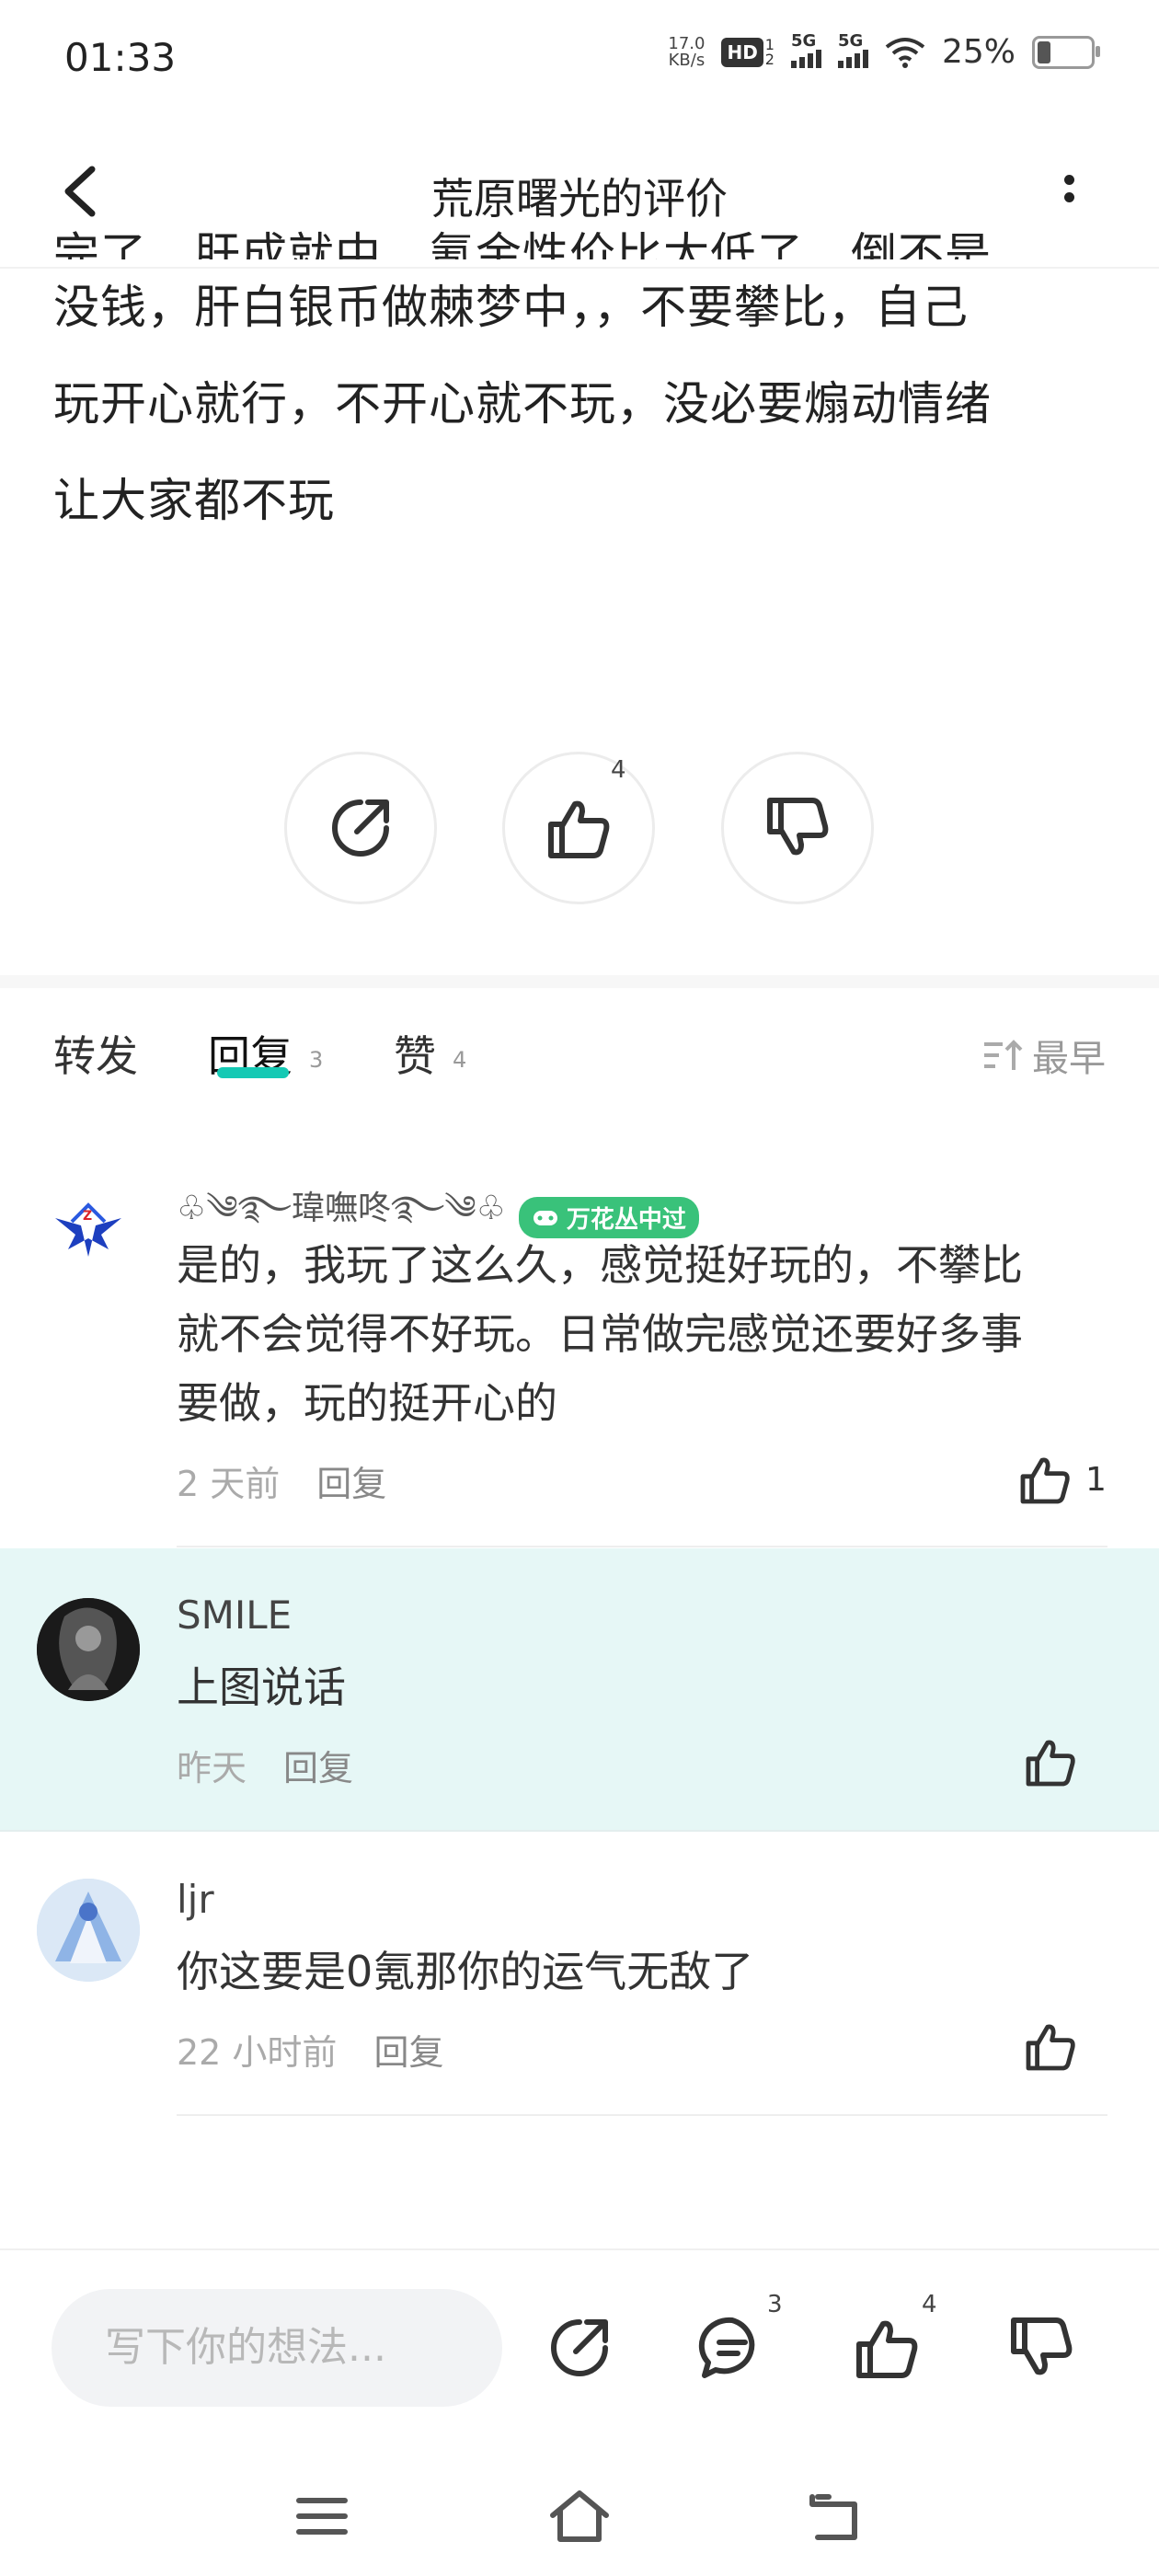 Image resolution: width=1159 pixels, height=2576 pixels. Describe the element at coordinates (194, 500) in the screenshot. I see `review-line: 让大家都不玩` at that location.